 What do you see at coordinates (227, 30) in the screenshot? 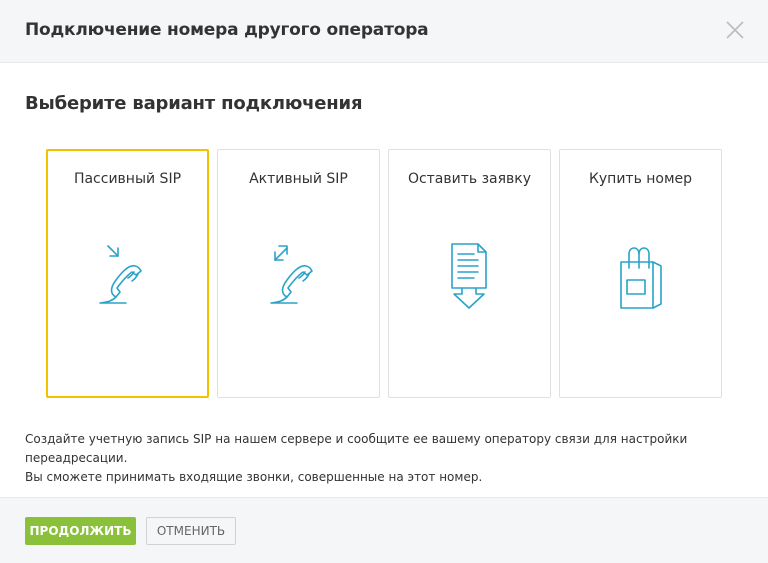
I see `dialog-title: Подключение номера другого оператора` at bounding box center [227, 30].